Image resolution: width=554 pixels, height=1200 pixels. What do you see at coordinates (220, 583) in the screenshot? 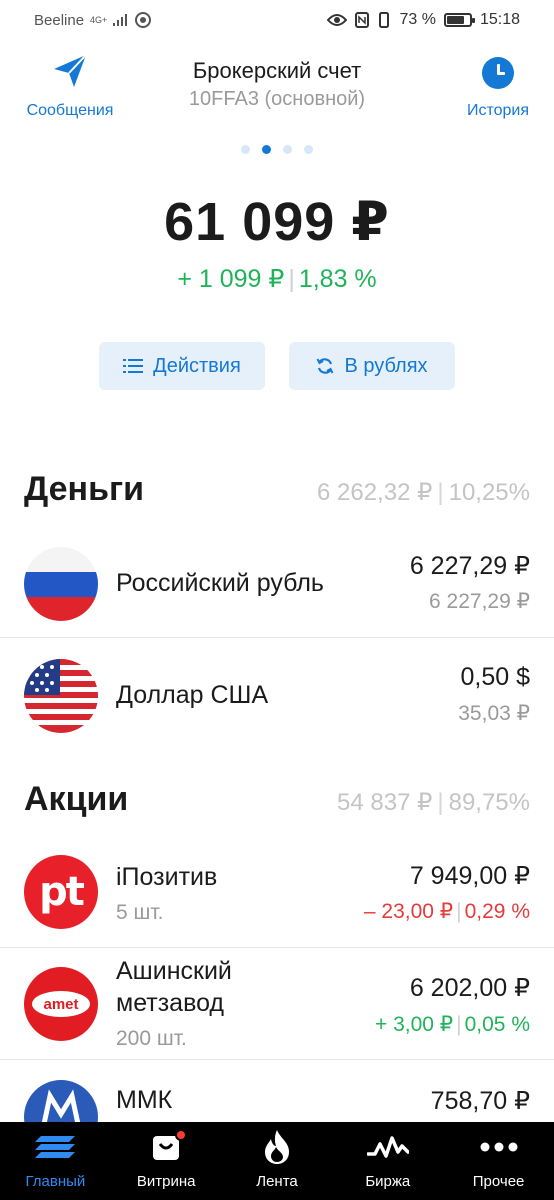
I see `currency-name: Российский рубль` at bounding box center [220, 583].